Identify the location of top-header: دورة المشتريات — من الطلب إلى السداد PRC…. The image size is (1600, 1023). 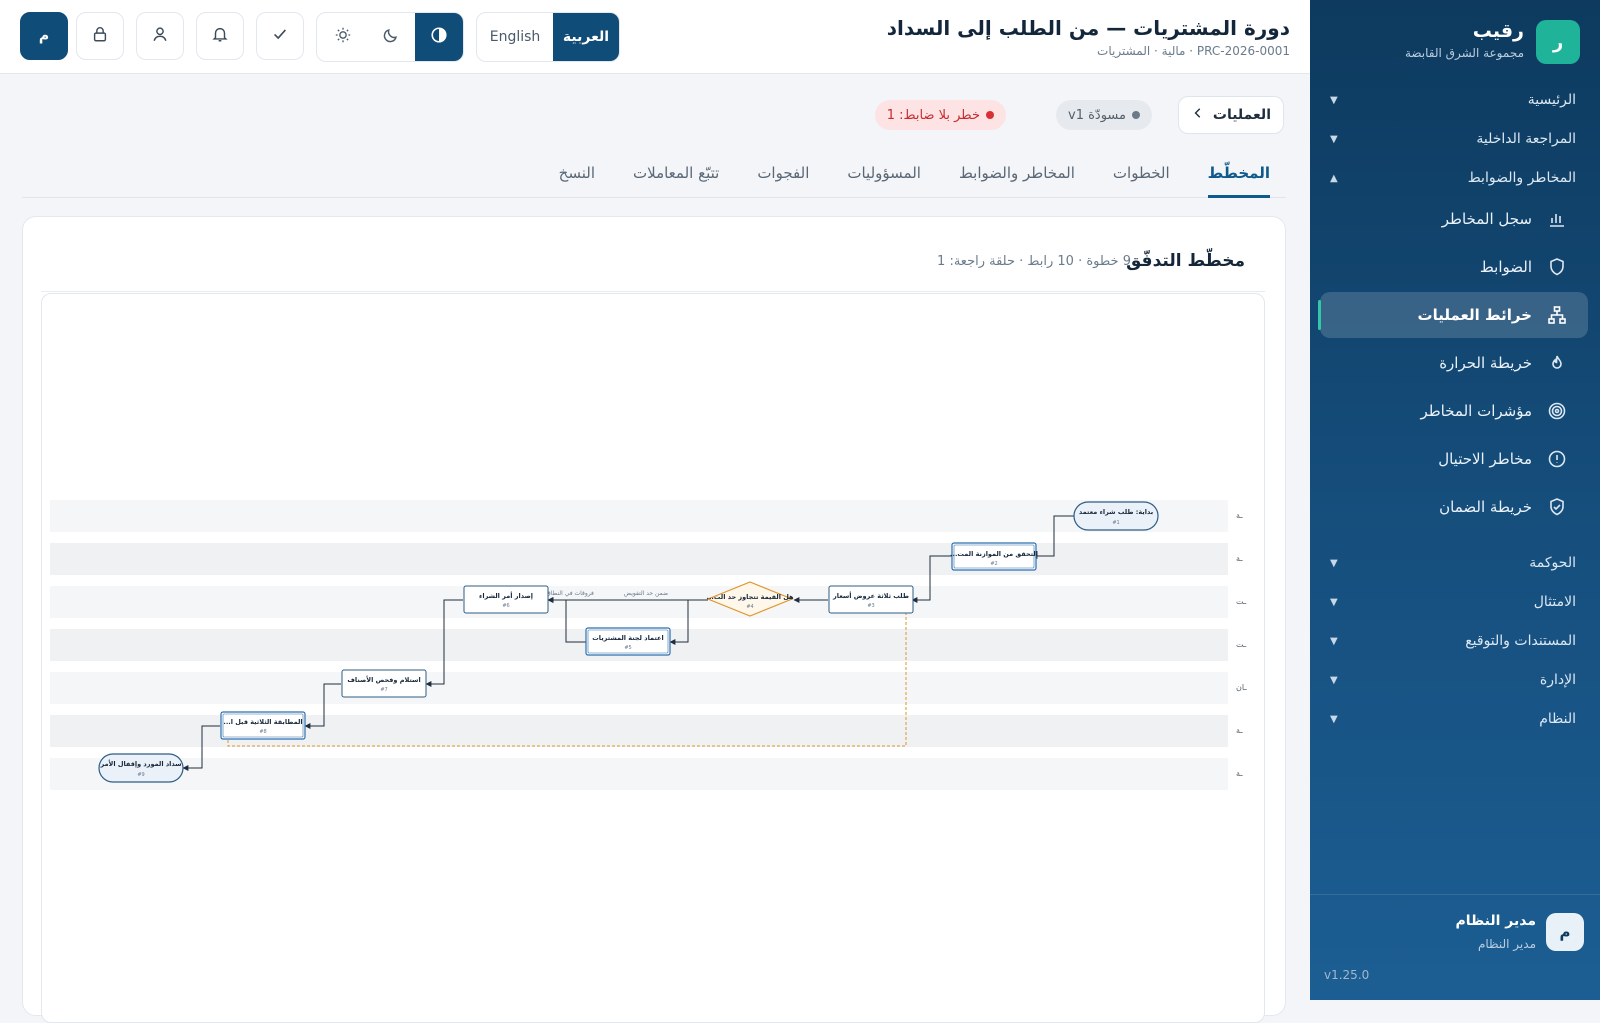
(655, 37).